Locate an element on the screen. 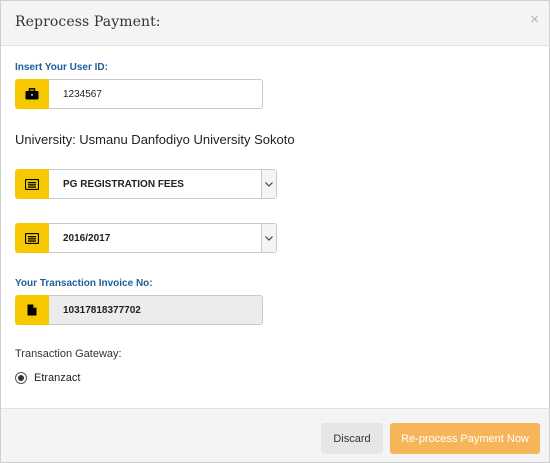 This screenshot has width=550, height=463. briefcase-icon is located at coordinates (32, 94).